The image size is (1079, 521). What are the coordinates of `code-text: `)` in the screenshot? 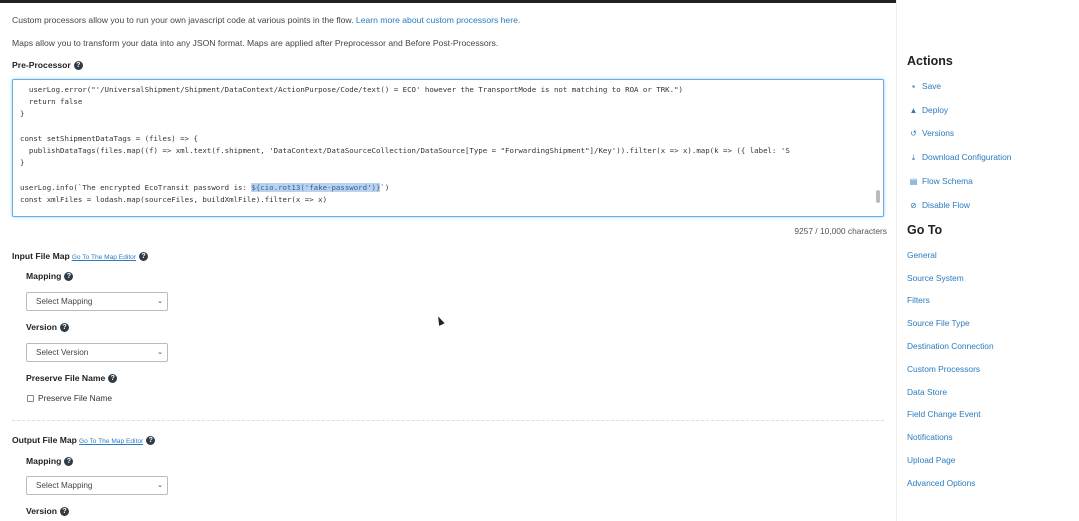 It's located at (385, 187).